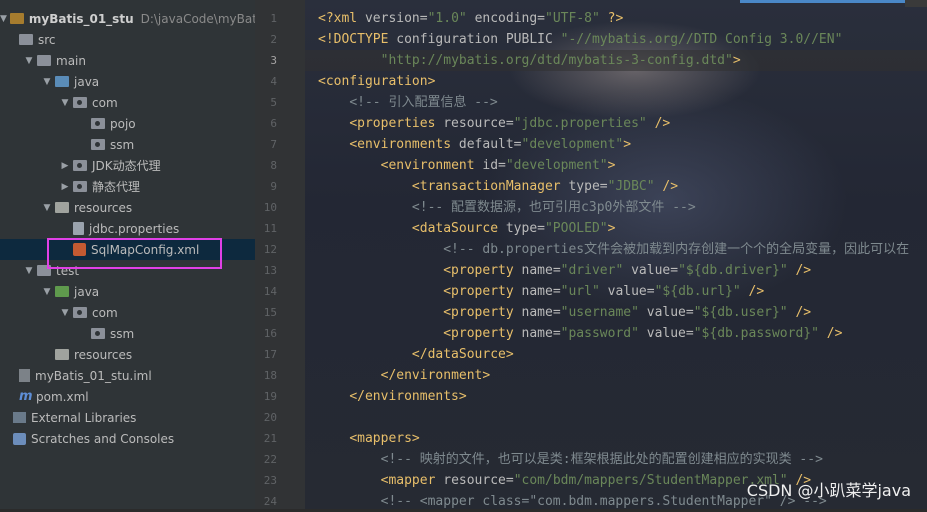 The height and width of the screenshot is (512, 927). I want to click on tree-item: ▶mpom.xml, so click(127, 396).